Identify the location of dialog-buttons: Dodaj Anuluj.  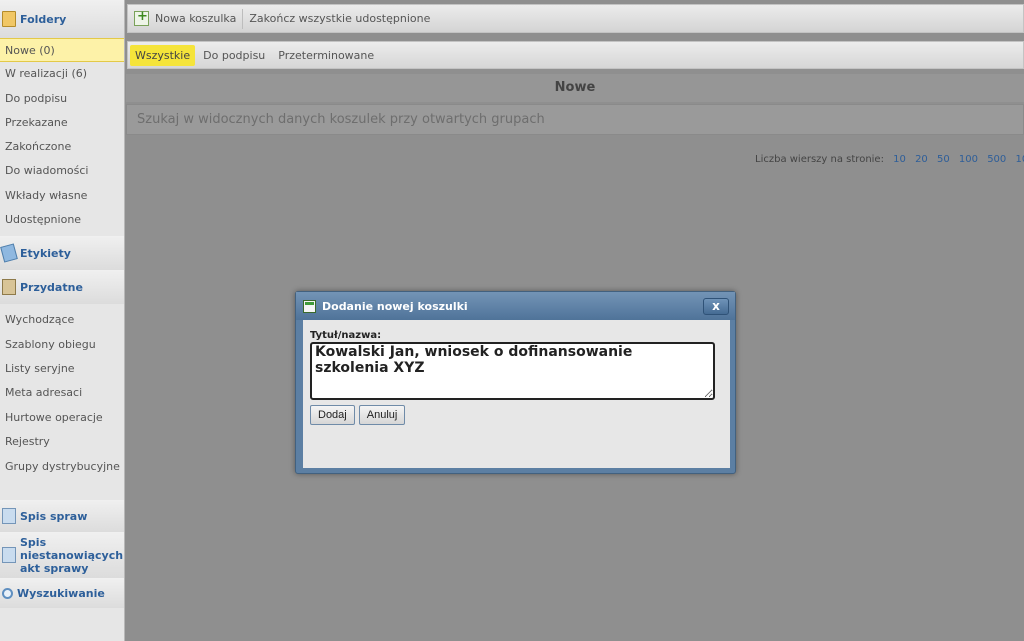
(516, 415).